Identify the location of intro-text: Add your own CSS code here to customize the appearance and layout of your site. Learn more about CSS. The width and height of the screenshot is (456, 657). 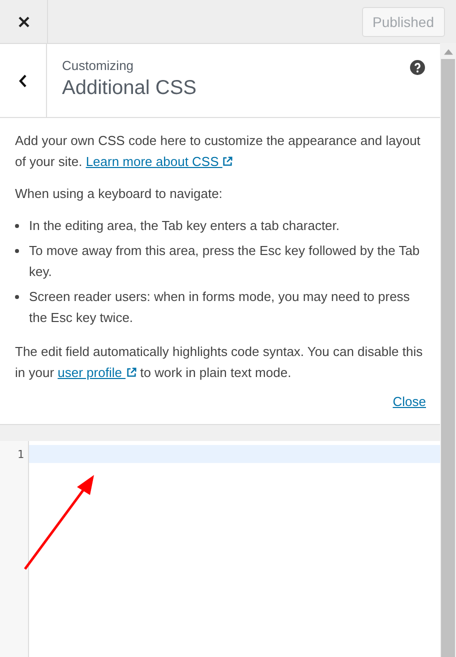
(218, 151).